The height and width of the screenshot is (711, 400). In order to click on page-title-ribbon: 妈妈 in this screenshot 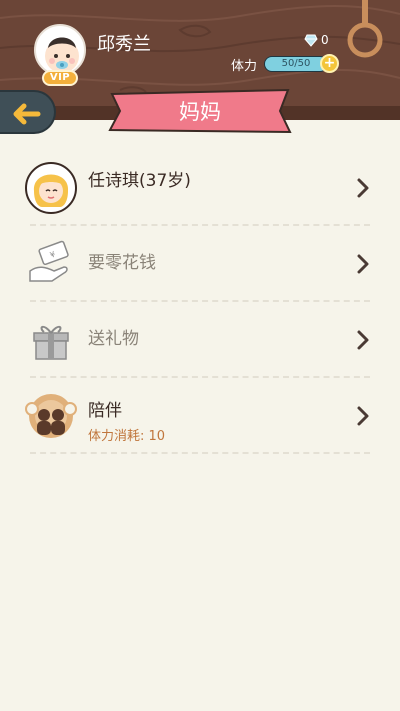, I will do `click(200, 111)`.